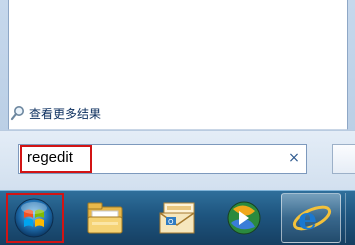 This screenshot has width=355, height=245. I want to click on start-button-highlight-box, so click(35, 218).